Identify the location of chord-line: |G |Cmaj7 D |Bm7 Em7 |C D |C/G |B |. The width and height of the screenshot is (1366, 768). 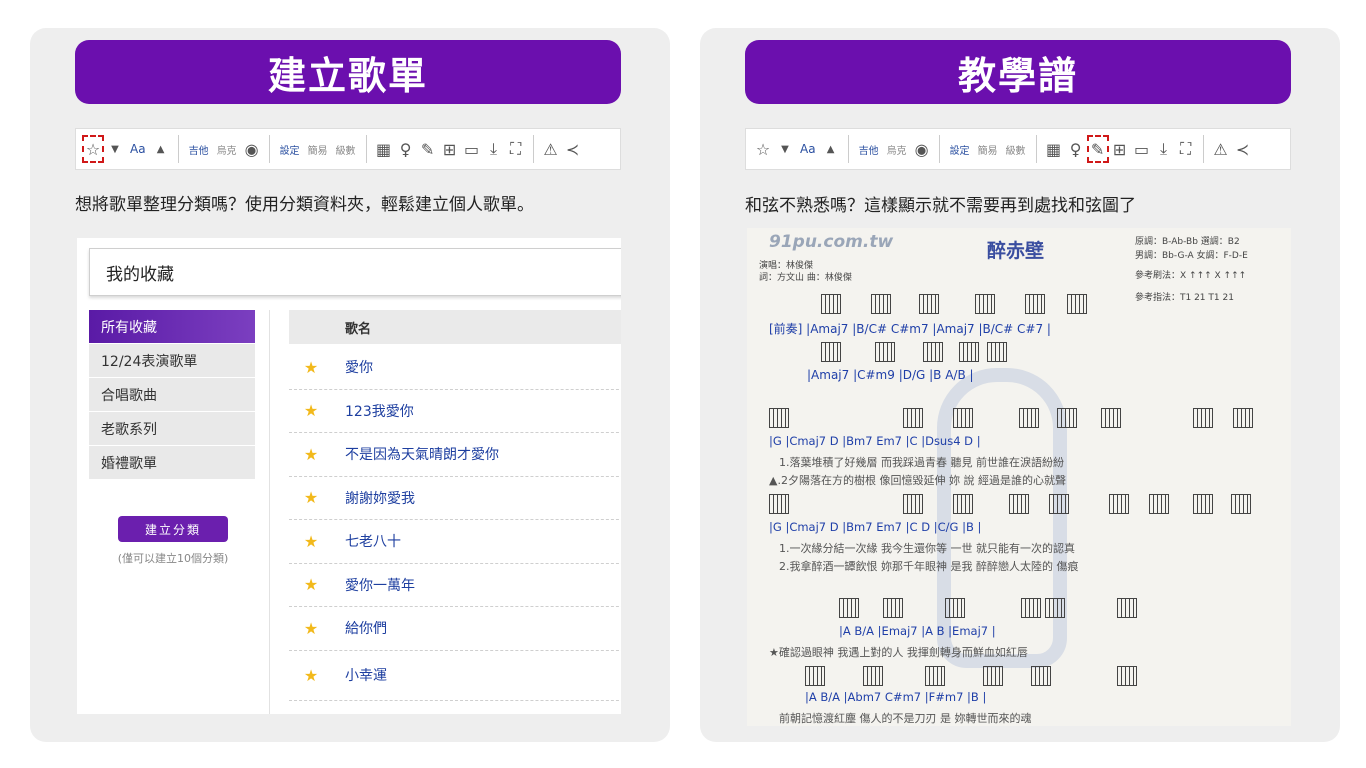
(875, 527).